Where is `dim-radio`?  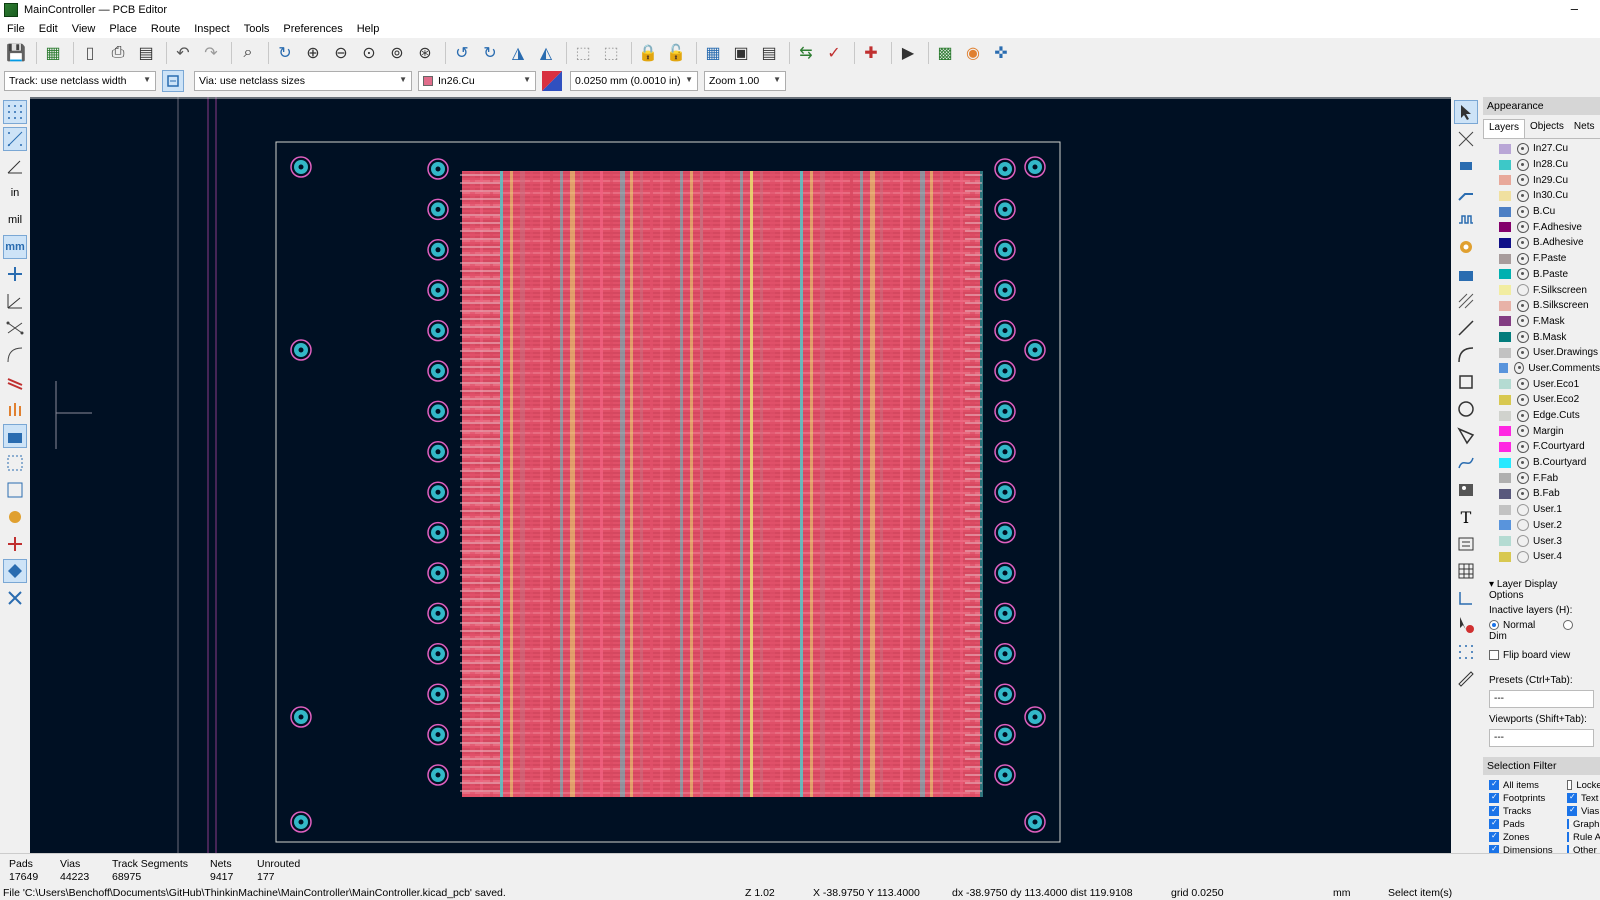 dim-radio is located at coordinates (1567, 624).